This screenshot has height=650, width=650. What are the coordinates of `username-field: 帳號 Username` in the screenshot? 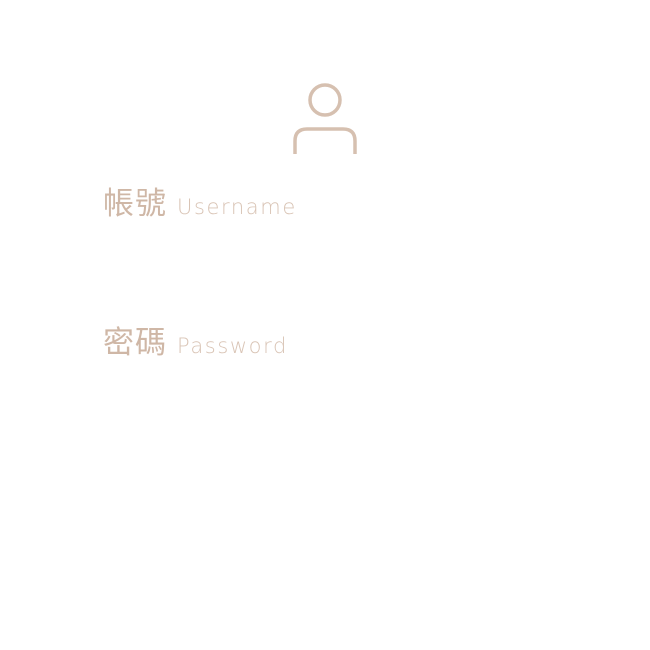 It's located at (325, 227).